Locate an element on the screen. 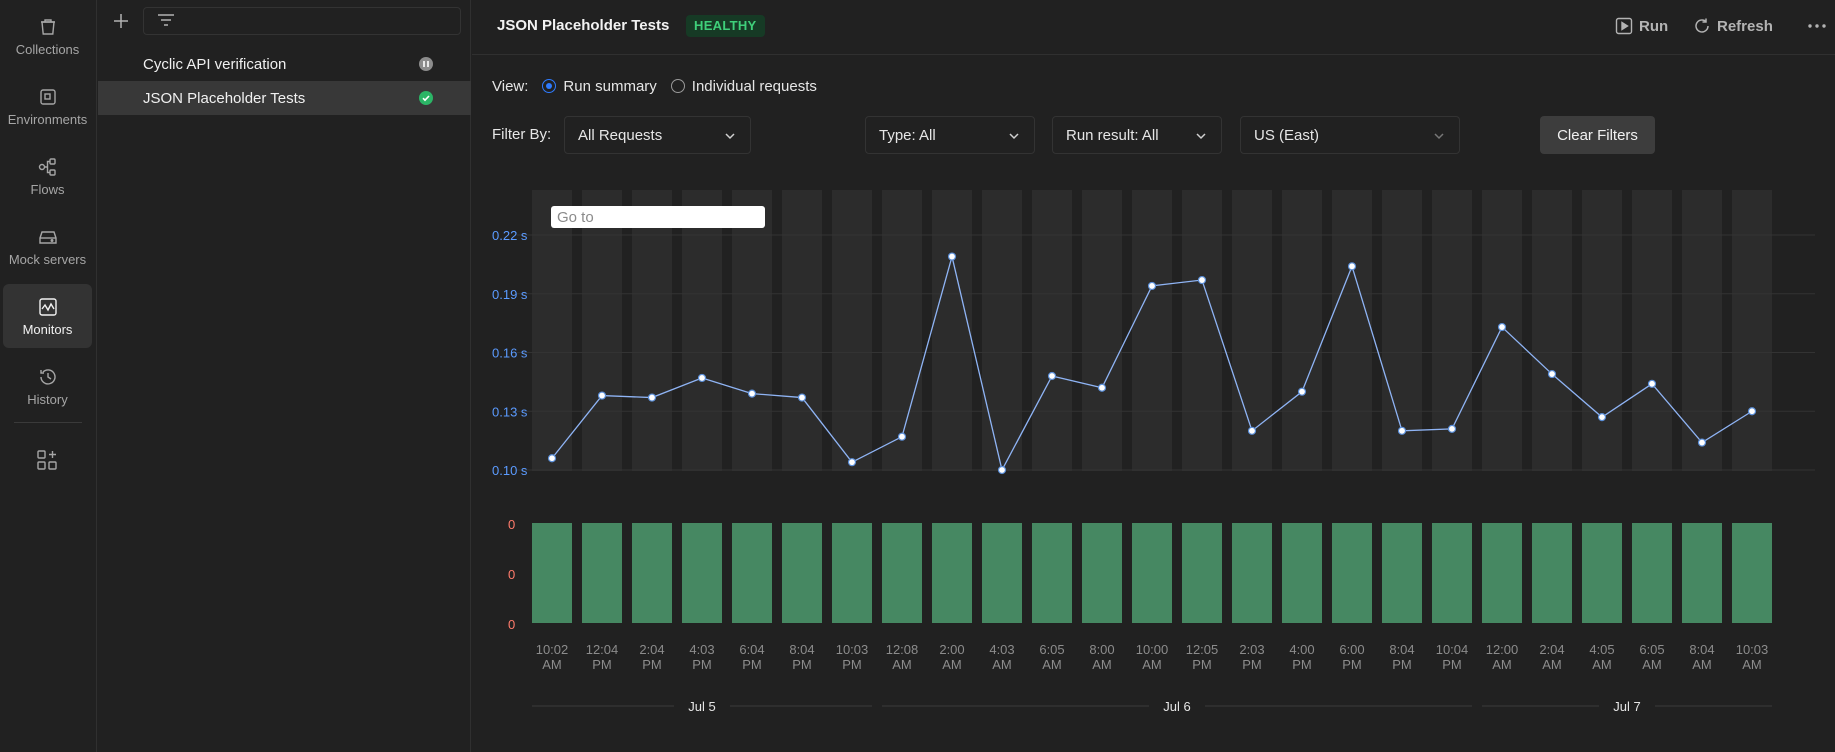 This screenshot has width=1835, height=752. y-tick-label: 0.19 s is located at coordinates (510, 294).